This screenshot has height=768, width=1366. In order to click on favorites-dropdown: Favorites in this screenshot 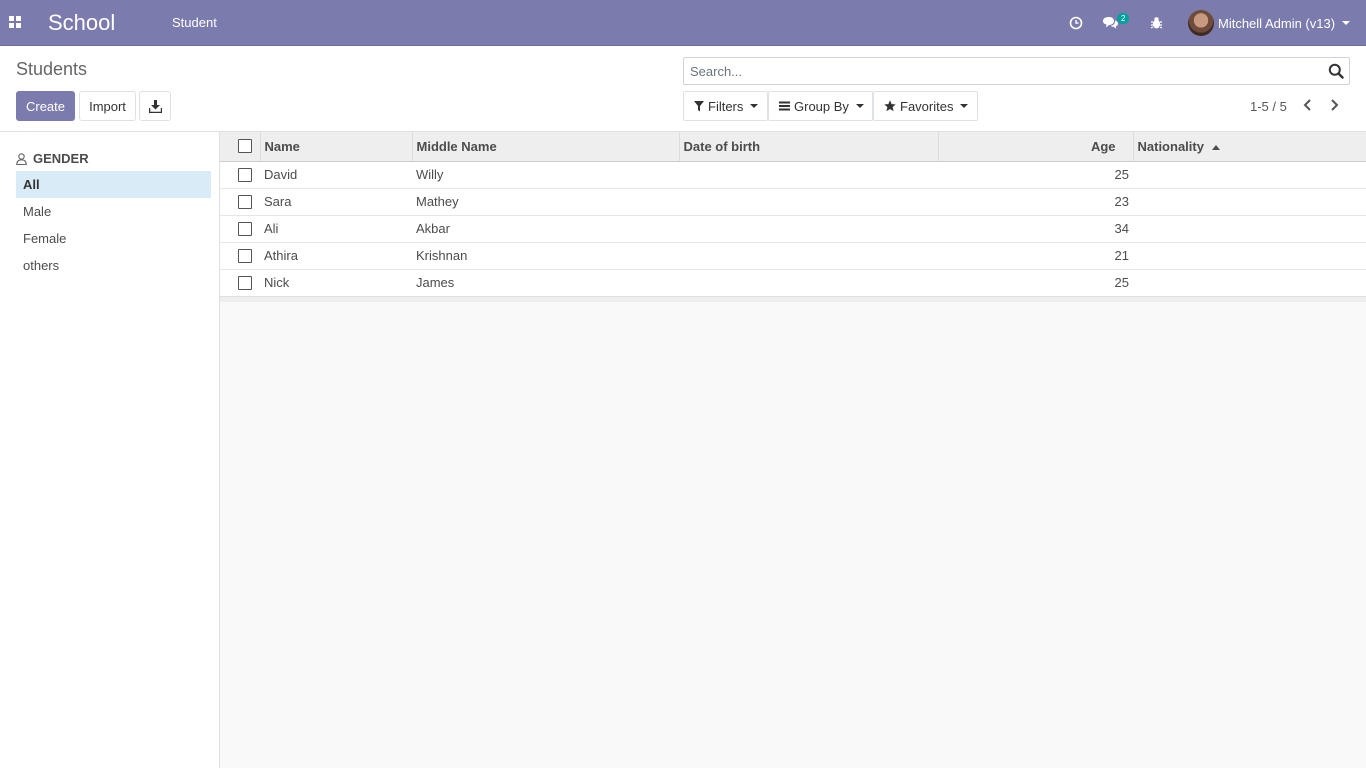, I will do `click(925, 106)`.